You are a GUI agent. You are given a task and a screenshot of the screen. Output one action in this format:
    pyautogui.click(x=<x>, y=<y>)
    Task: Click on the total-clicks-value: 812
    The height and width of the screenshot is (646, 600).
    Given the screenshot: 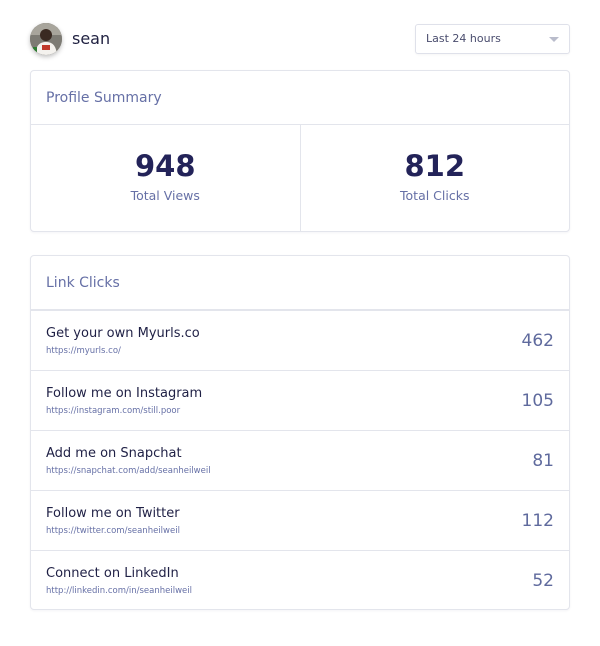 What is the action you would take?
    pyautogui.click(x=435, y=165)
    